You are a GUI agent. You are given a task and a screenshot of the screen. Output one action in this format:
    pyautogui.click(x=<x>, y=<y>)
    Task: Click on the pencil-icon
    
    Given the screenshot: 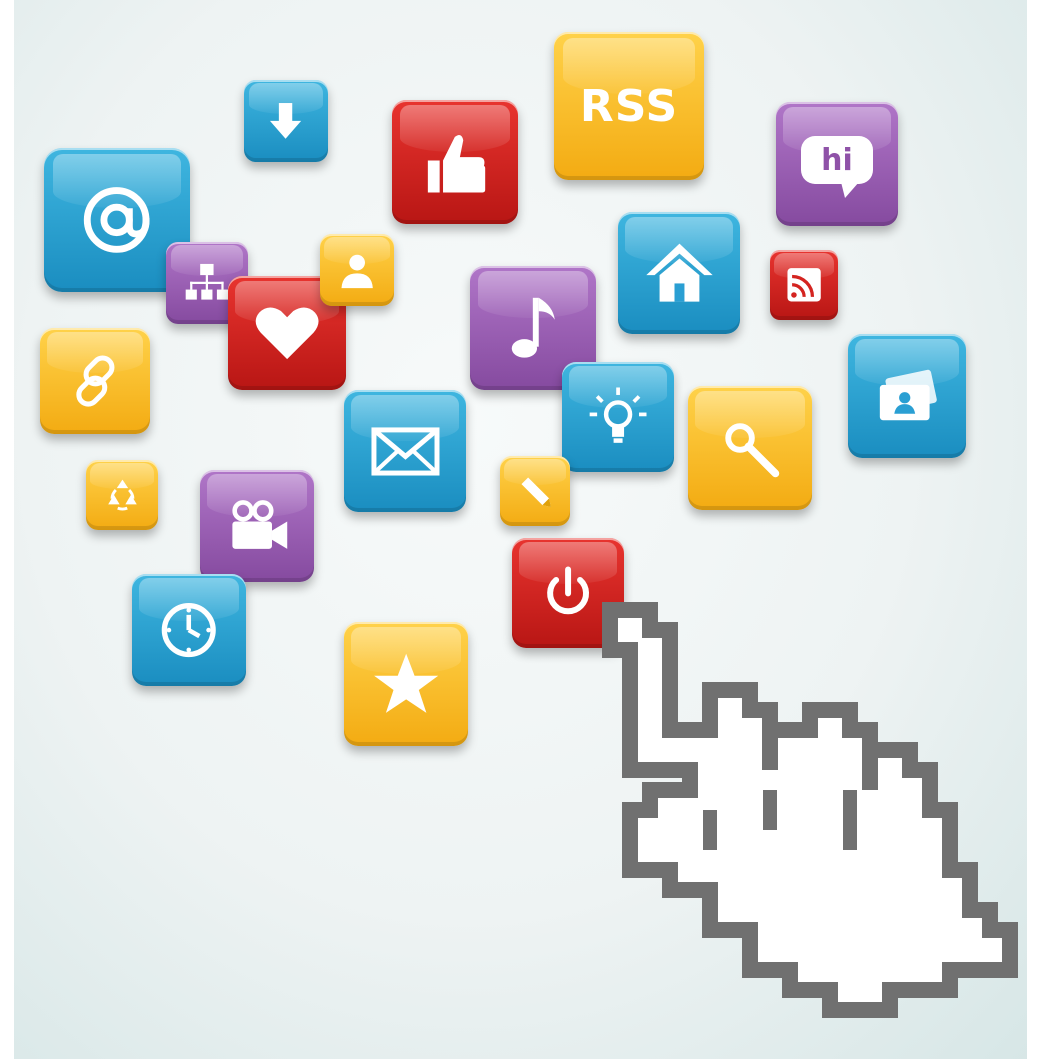 What is the action you would take?
    pyautogui.click(x=536, y=492)
    